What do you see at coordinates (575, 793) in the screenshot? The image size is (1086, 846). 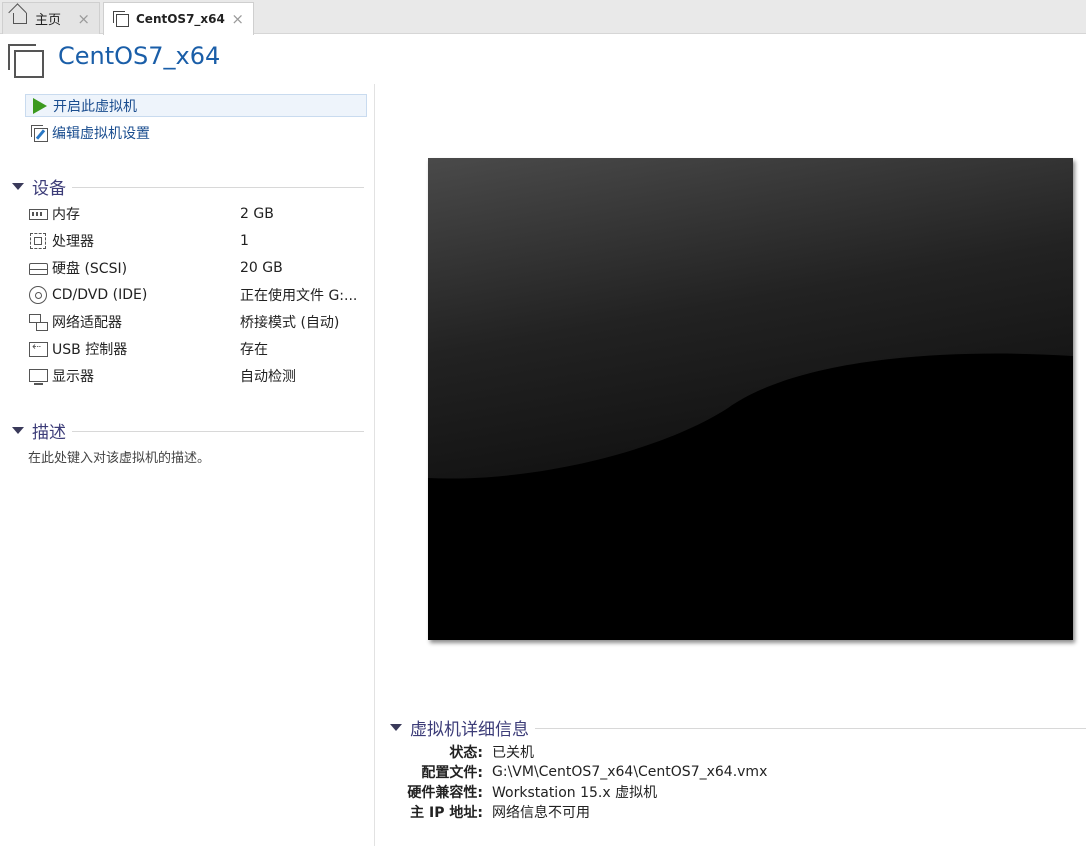 I see `detail-value: Workstation 15.x 虚拟机` at bounding box center [575, 793].